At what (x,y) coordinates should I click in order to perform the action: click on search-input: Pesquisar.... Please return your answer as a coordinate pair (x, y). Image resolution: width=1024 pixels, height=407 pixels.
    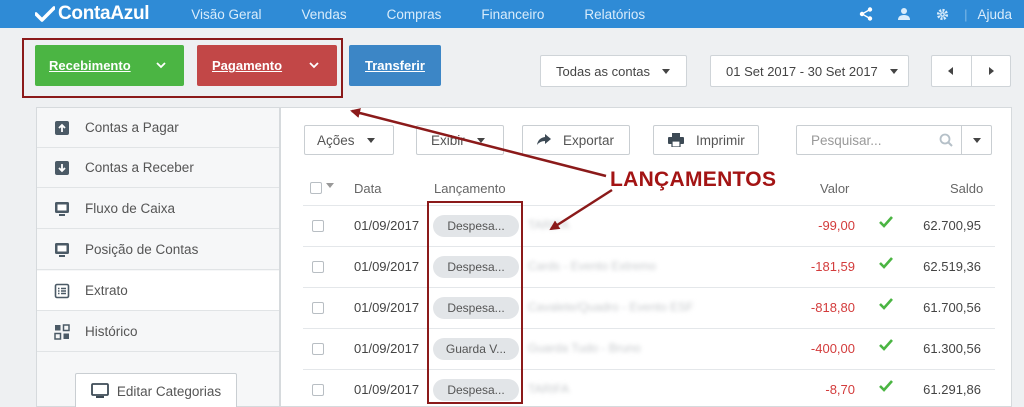
    Looking at the image, I should click on (868, 140).